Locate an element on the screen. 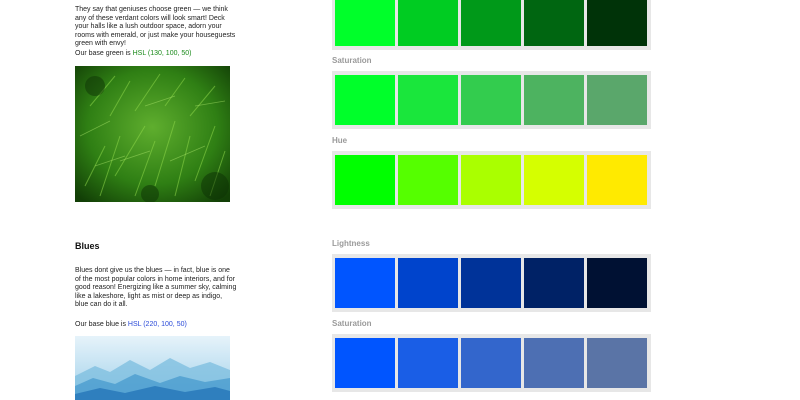 The height and width of the screenshot is (400, 800). blues-base-color-text: Our base blue is HSL (220, 100, 50) is located at coordinates (131, 324).